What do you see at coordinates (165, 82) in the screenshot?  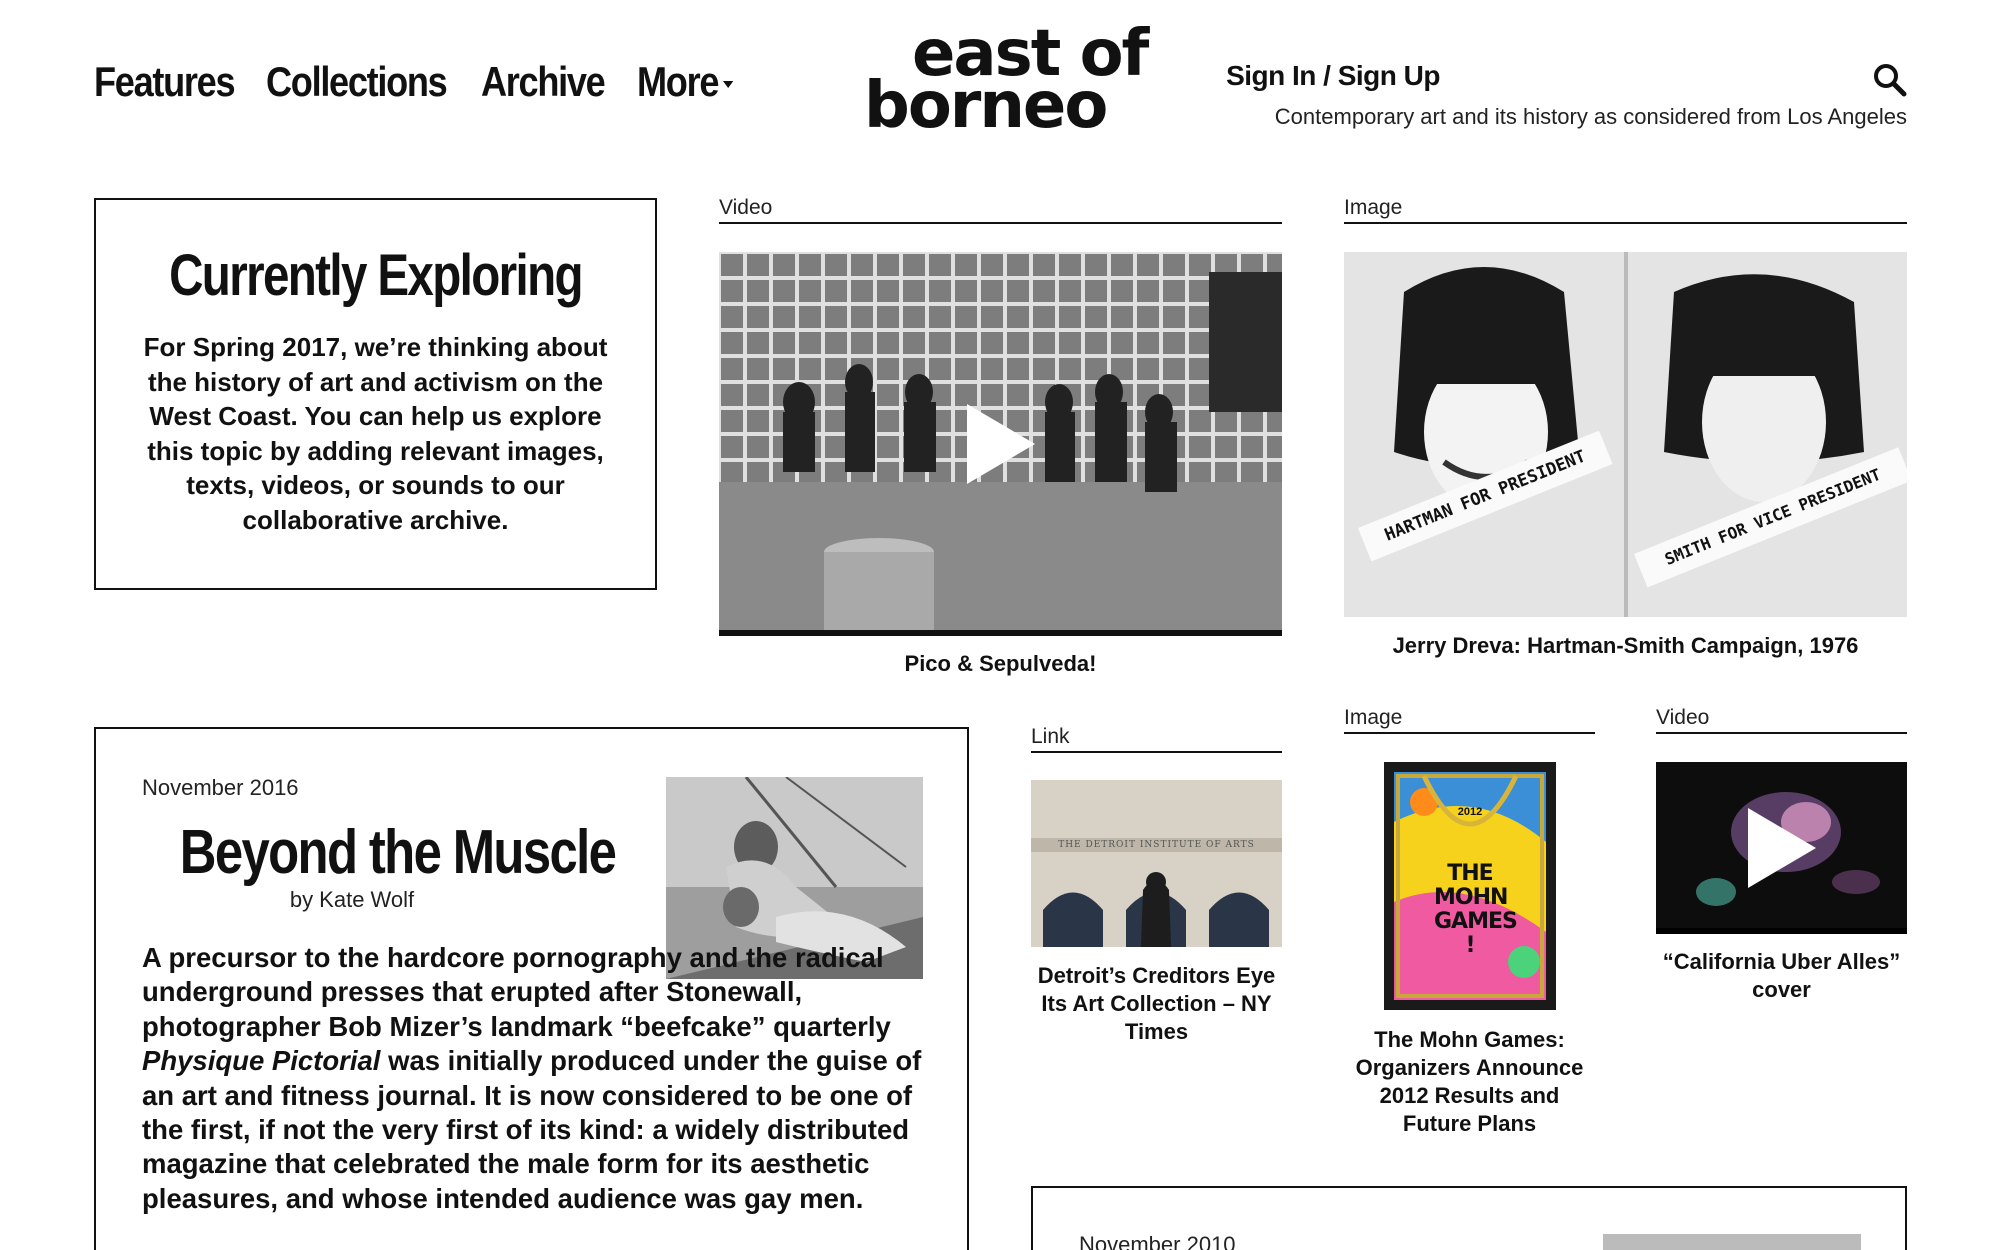 I see `nav-features: Features` at bounding box center [165, 82].